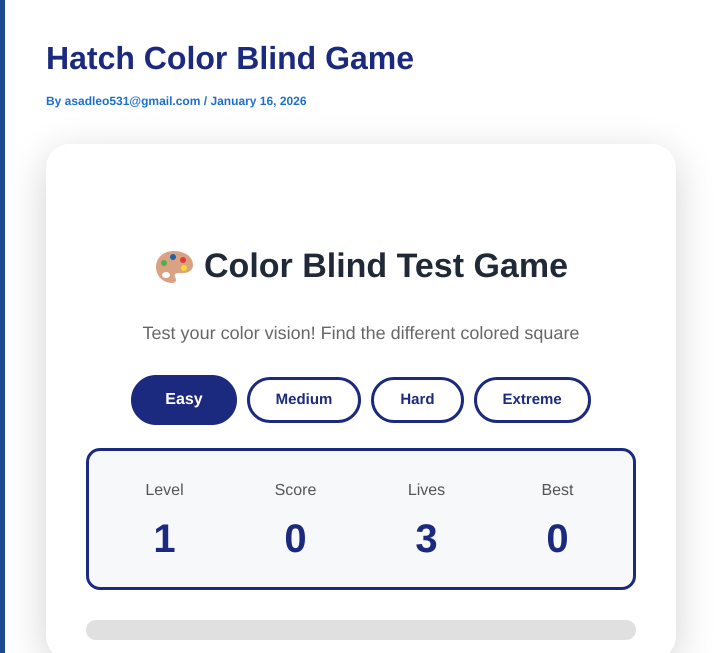 This screenshot has width=714, height=653. I want to click on game-subtitle: Test your color vision! Find the different colored square, so click(361, 333).